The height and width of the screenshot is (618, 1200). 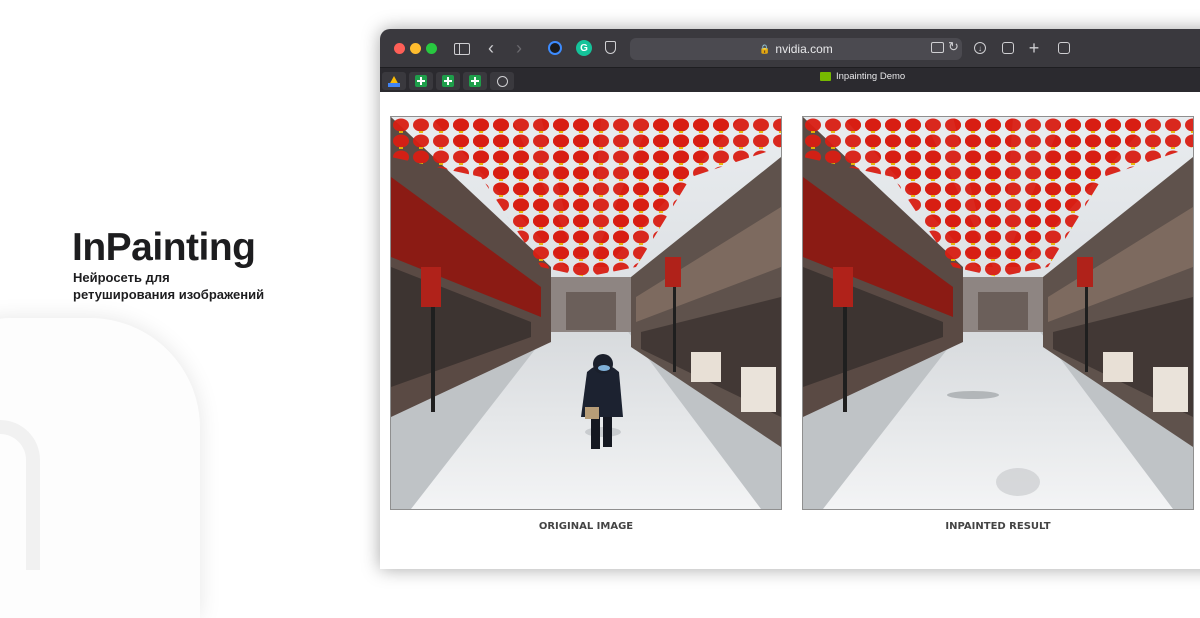 What do you see at coordinates (765, 48) in the screenshot?
I see `lock-icon: 🔒` at bounding box center [765, 48].